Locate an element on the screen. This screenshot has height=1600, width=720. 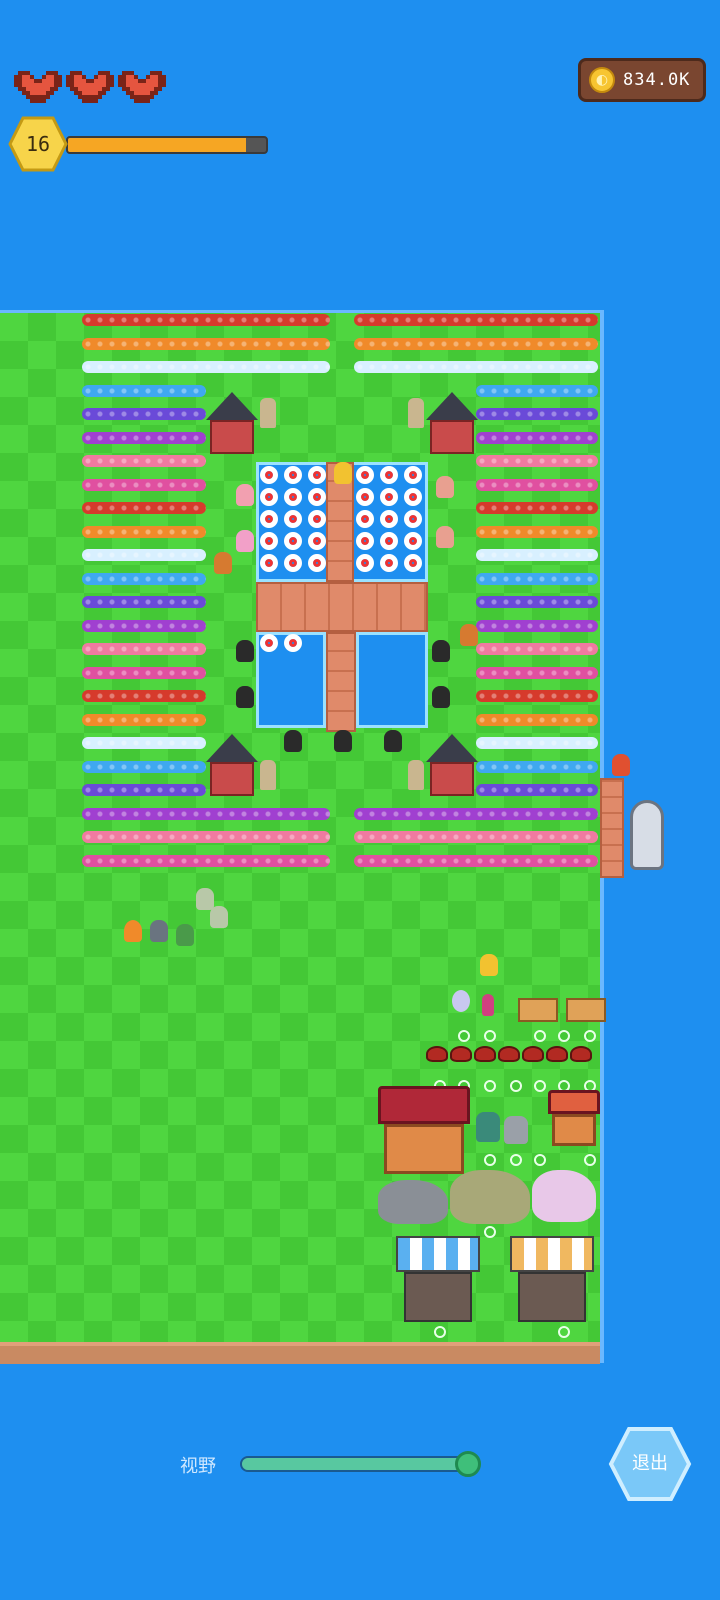
gift-icon is located at coordinates (621, 765).